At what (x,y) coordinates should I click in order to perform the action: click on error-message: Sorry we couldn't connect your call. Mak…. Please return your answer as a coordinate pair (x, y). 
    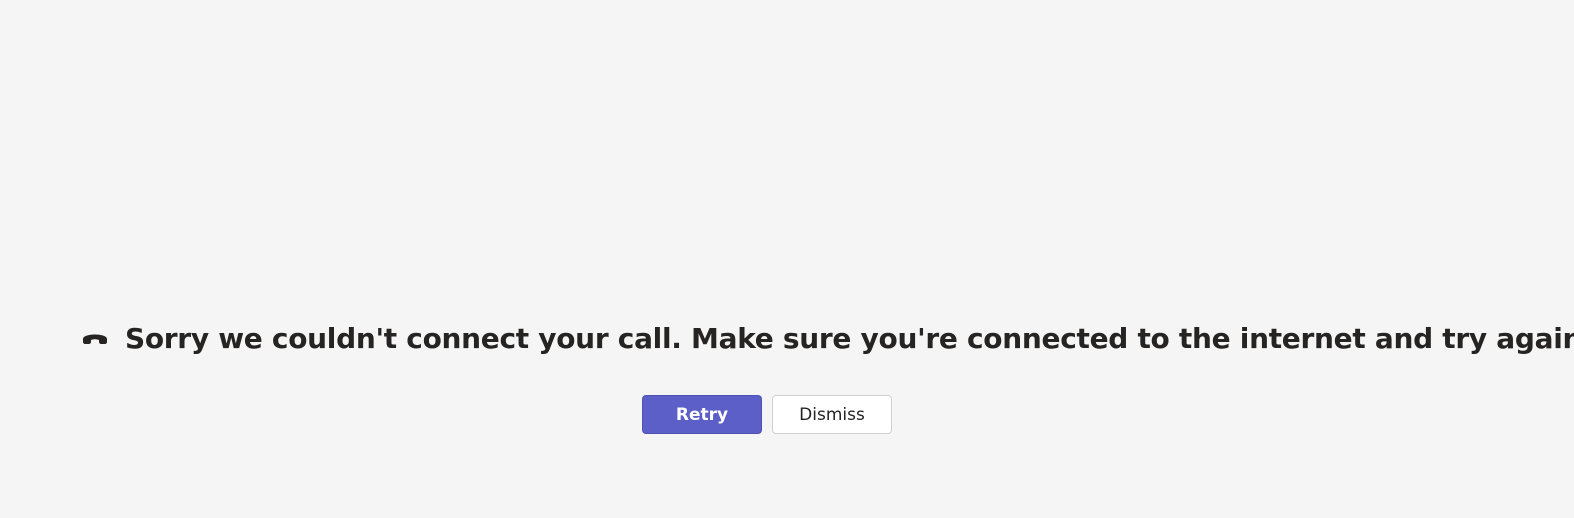
    Looking at the image, I should click on (849, 338).